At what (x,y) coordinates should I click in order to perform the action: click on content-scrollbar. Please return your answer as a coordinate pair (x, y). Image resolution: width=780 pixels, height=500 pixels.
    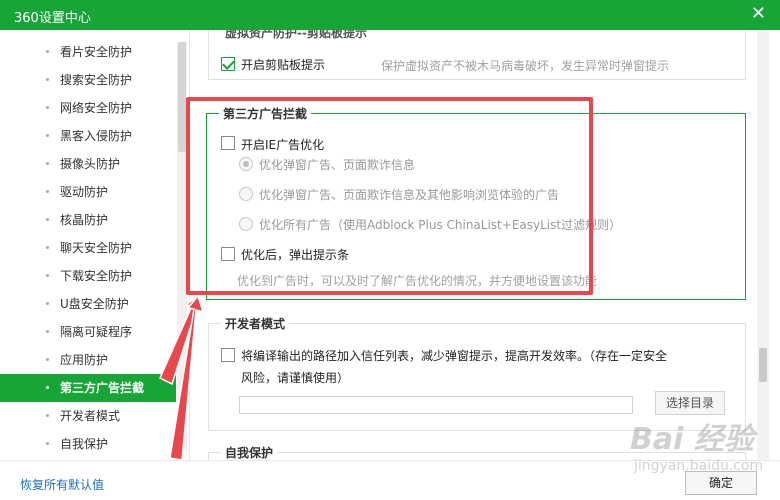
    Looking at the image, I should click on (763, 245).